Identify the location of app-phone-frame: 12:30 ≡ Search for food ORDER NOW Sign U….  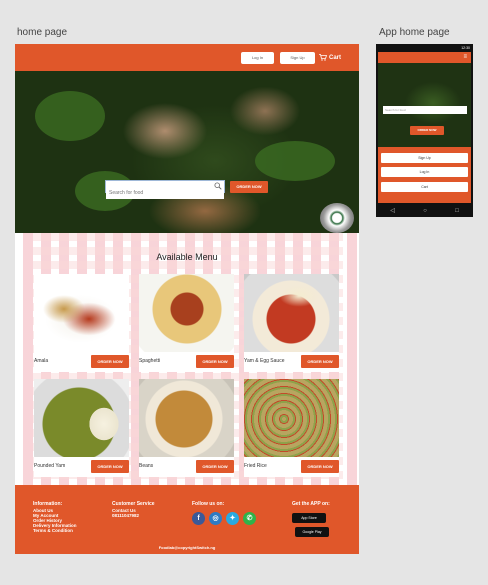
(424, 130).